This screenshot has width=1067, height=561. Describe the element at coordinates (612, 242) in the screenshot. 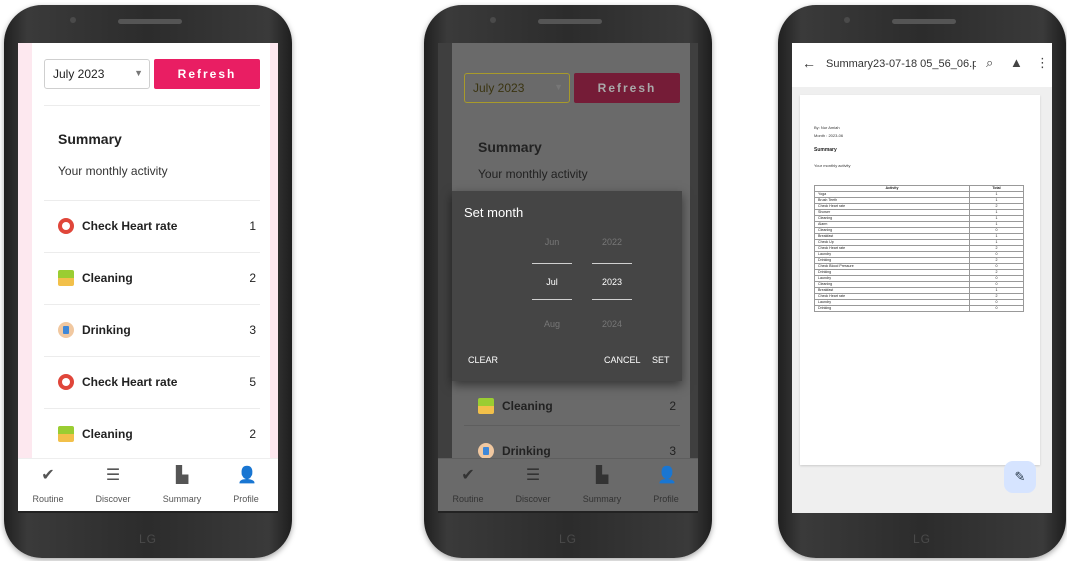

I see `year-option: 2022` at that location.